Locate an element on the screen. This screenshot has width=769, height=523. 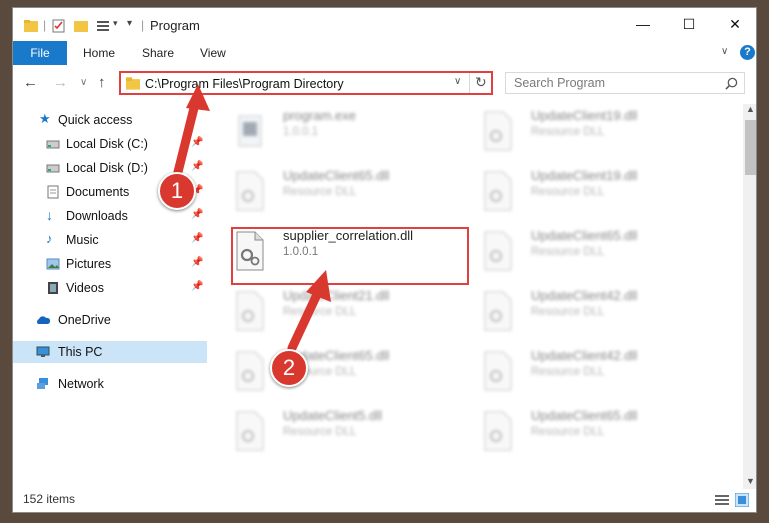
file-tile: UpdateClient21.dll Resource DLL is located at coordinates (343, 311).